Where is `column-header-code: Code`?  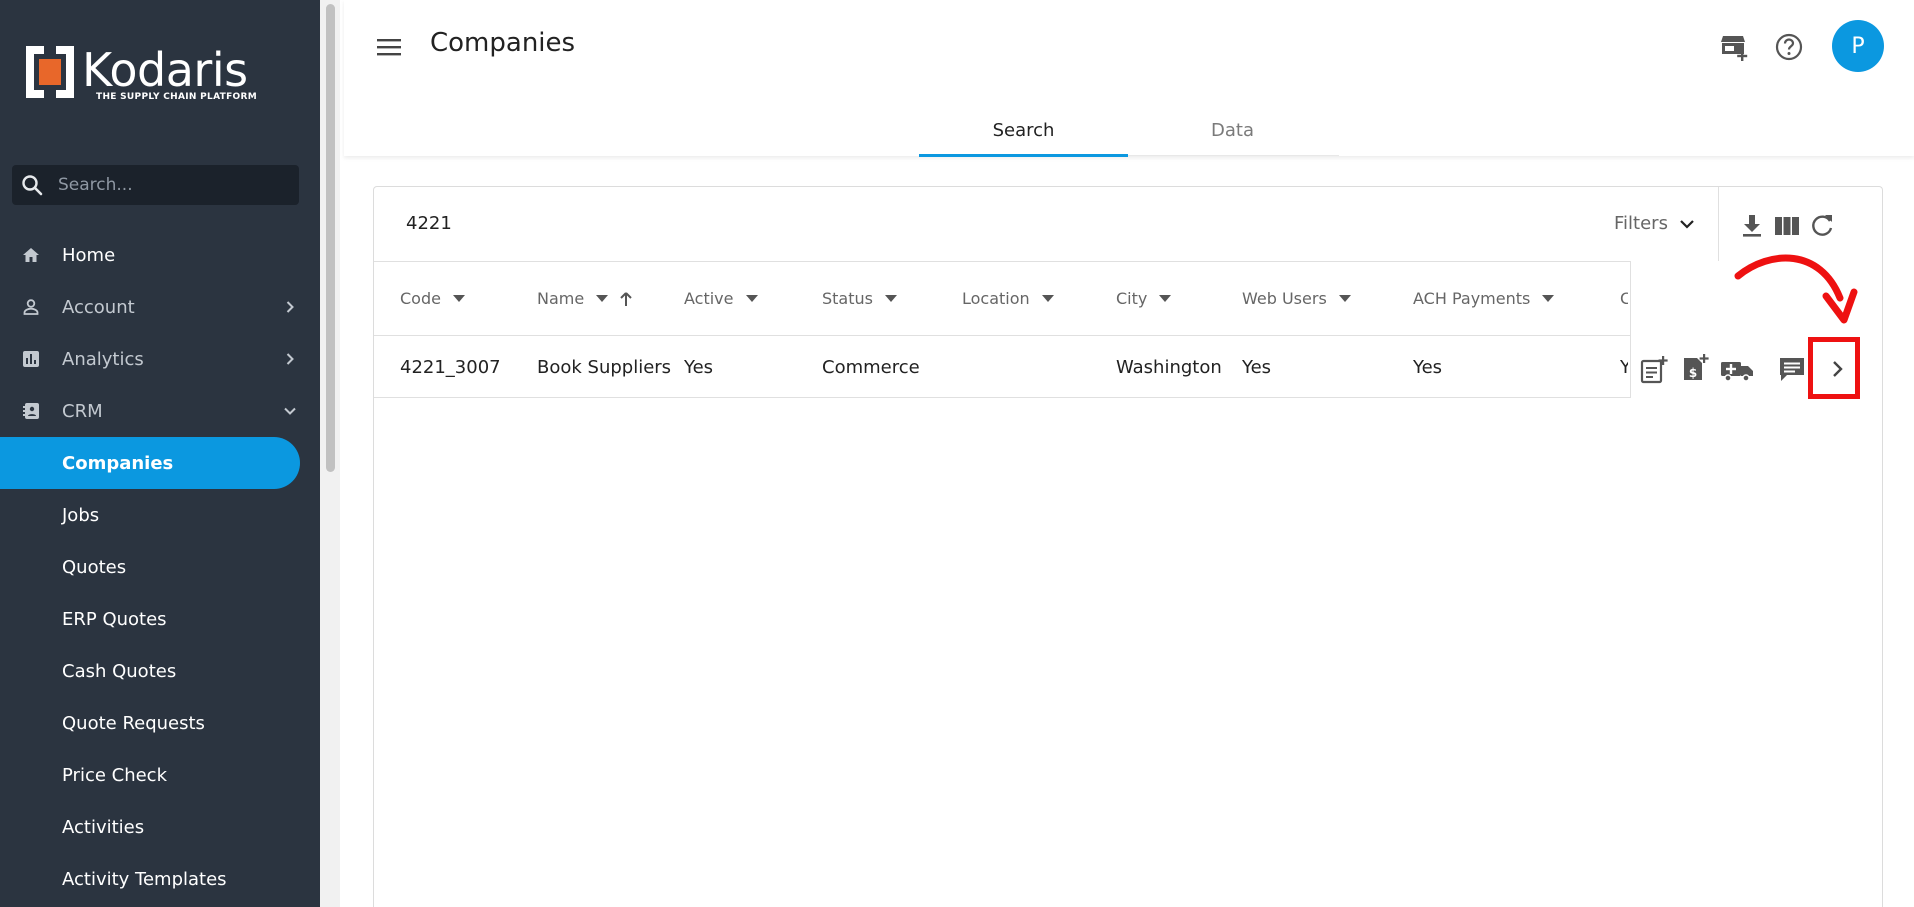 column-header-code: Code is located at coordinates (432, 298).